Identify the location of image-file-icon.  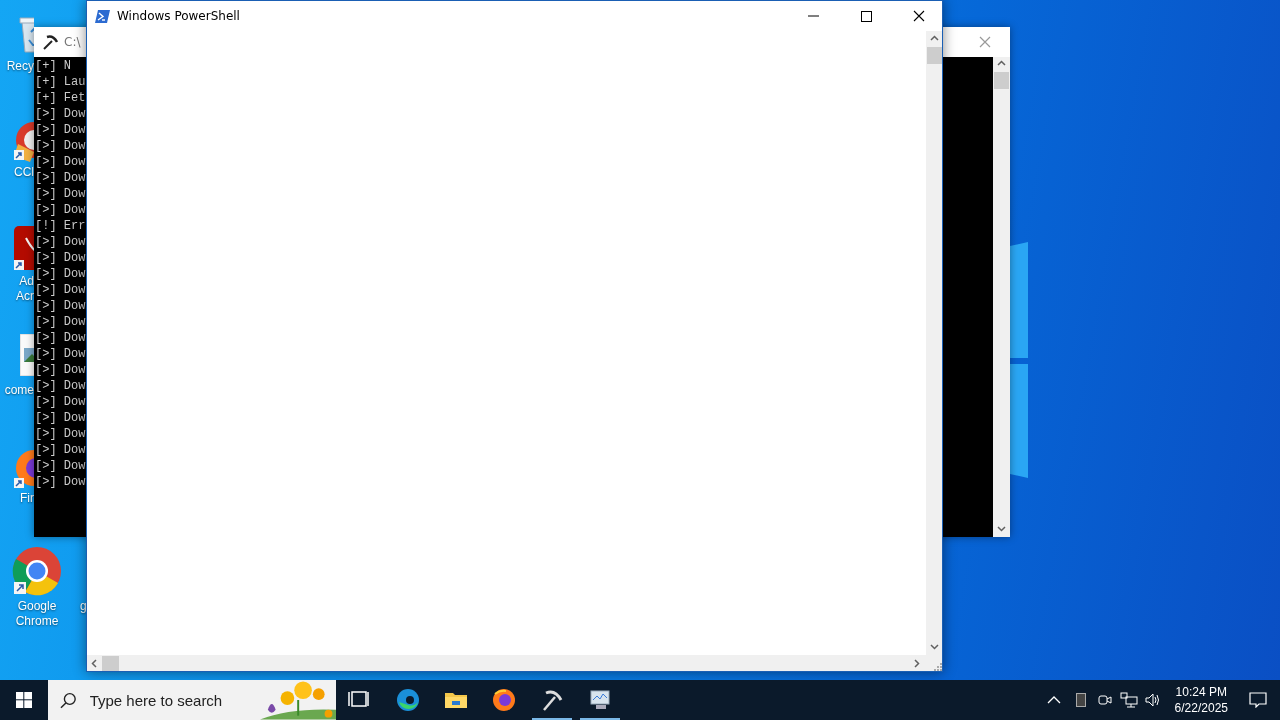
(27, 355).